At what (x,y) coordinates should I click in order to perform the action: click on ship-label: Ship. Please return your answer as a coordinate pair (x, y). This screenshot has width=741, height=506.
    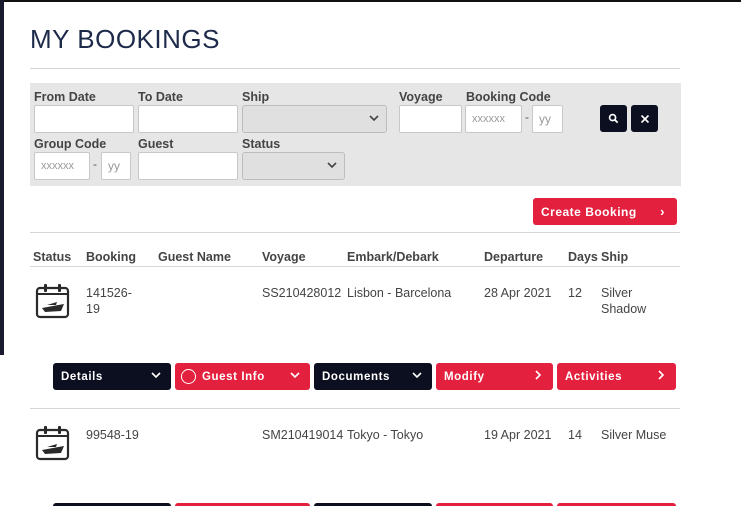
    Looking at the image, I should click on (256, 97).